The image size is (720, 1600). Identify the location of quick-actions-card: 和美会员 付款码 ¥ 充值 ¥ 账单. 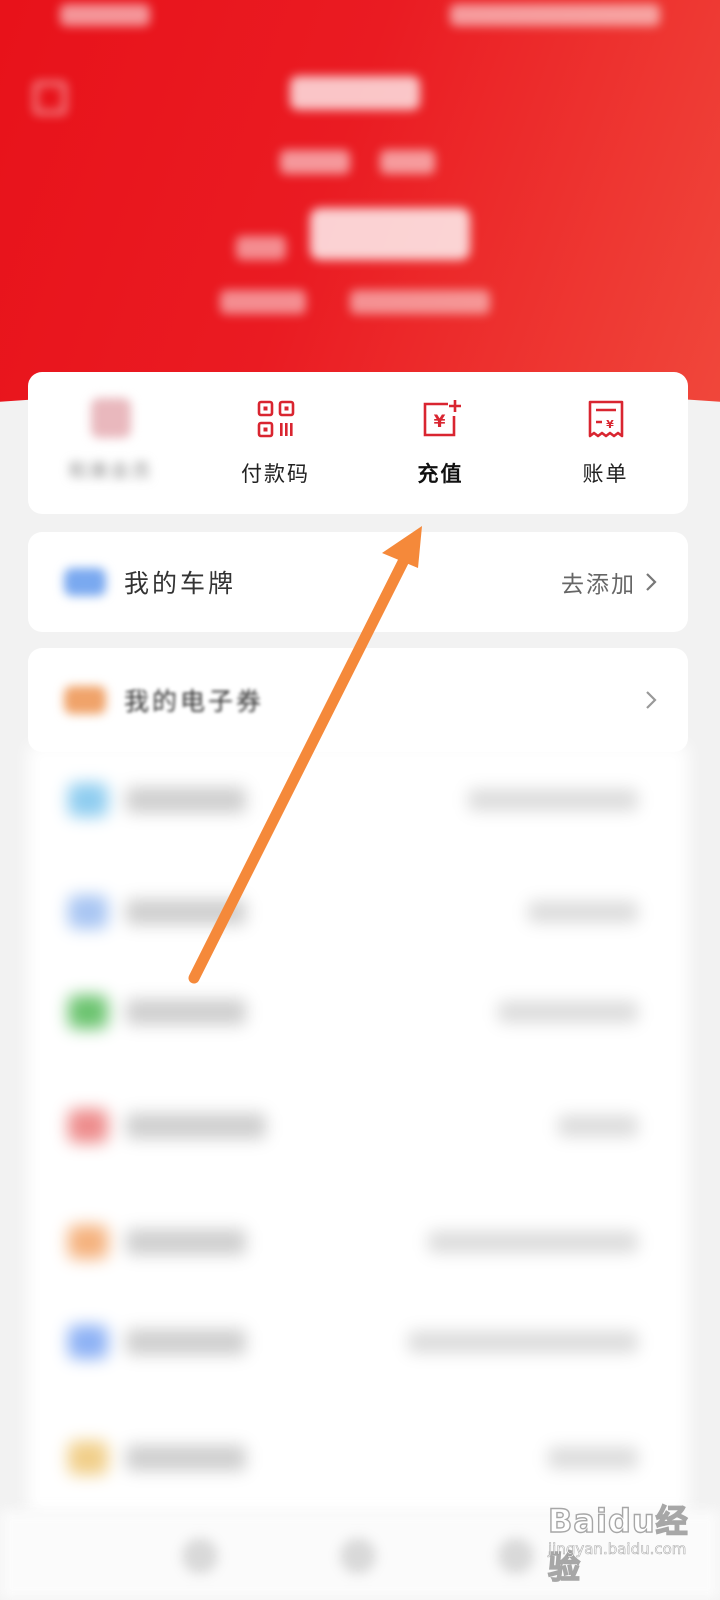
(358, 443).